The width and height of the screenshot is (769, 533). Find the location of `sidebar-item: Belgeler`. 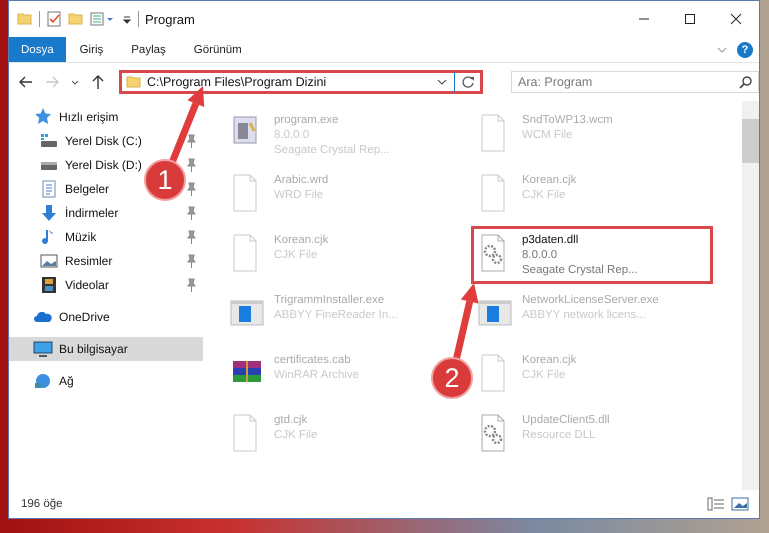

sidebar-item: Belgeler is located at coordinates (61, 189).